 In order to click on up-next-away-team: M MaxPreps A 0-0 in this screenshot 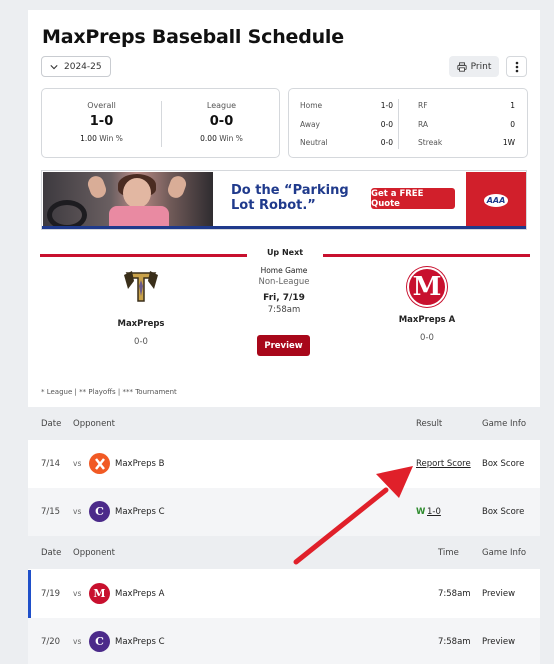, I will do `click(427, 305)`.